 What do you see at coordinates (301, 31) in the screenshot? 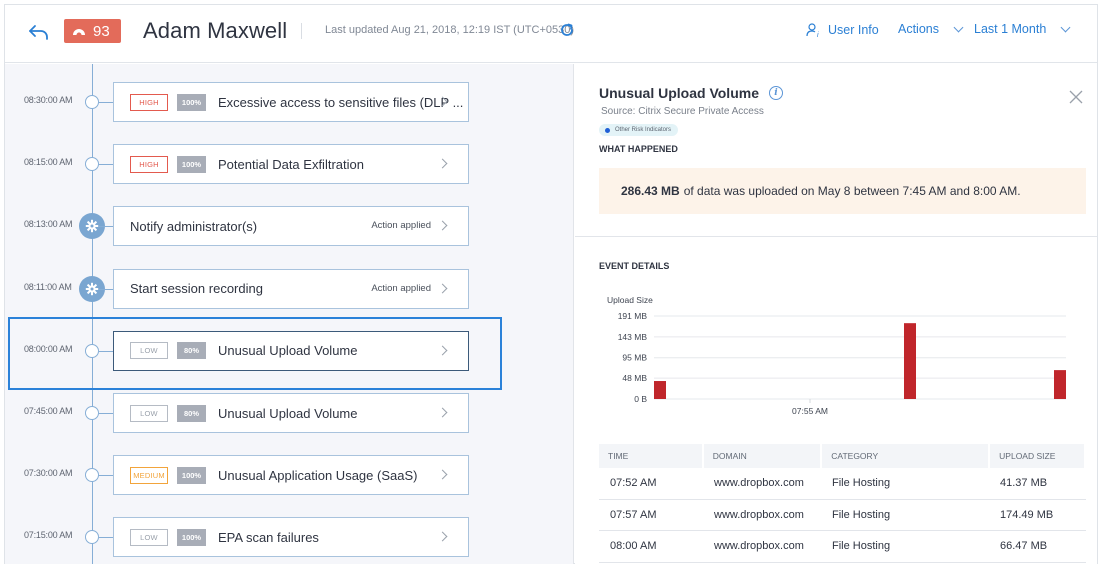
I see `header-divider` at bounding box center [301, 31].